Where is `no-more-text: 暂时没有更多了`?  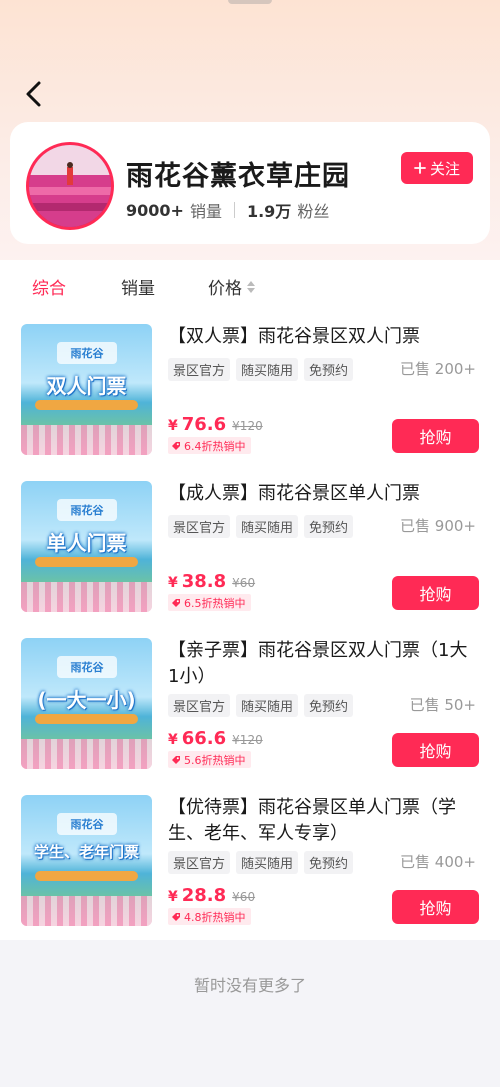 no-more-text: 暂时没有更多了 is located at coordinates (249, 985).